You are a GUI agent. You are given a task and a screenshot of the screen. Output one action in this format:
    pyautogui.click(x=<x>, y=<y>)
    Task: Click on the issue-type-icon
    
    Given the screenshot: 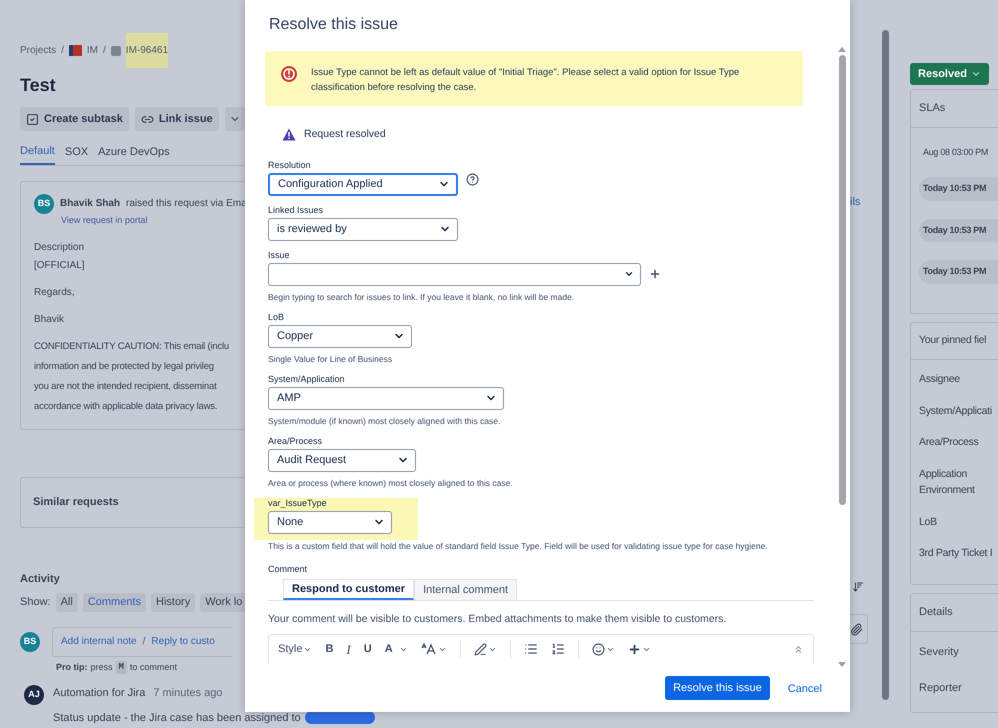 What is the action you would take?
    pyautogui.click(x=115, y=51)
    